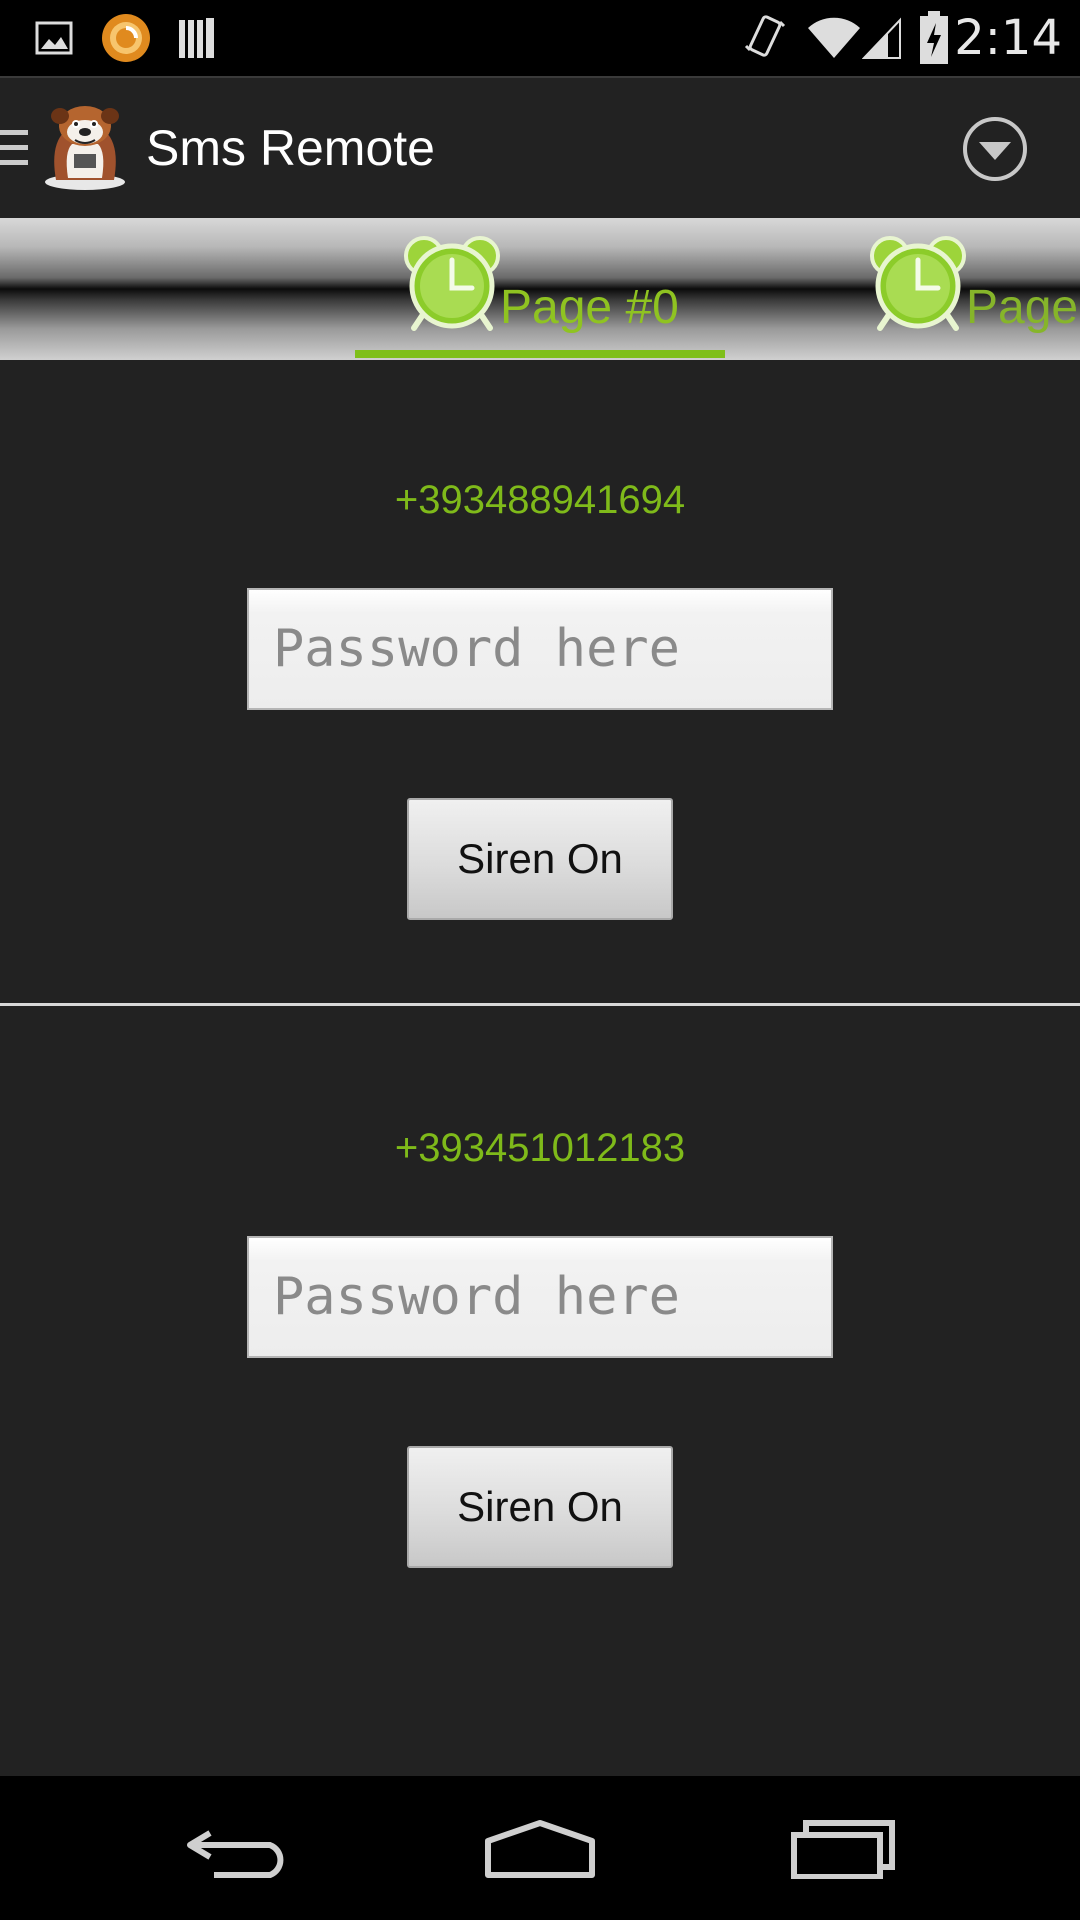 This screenshot has width=1080, height=1920. Describe the element at coordinates (765, 38) in the screenshot. I see `vibrate-icon` at that location.